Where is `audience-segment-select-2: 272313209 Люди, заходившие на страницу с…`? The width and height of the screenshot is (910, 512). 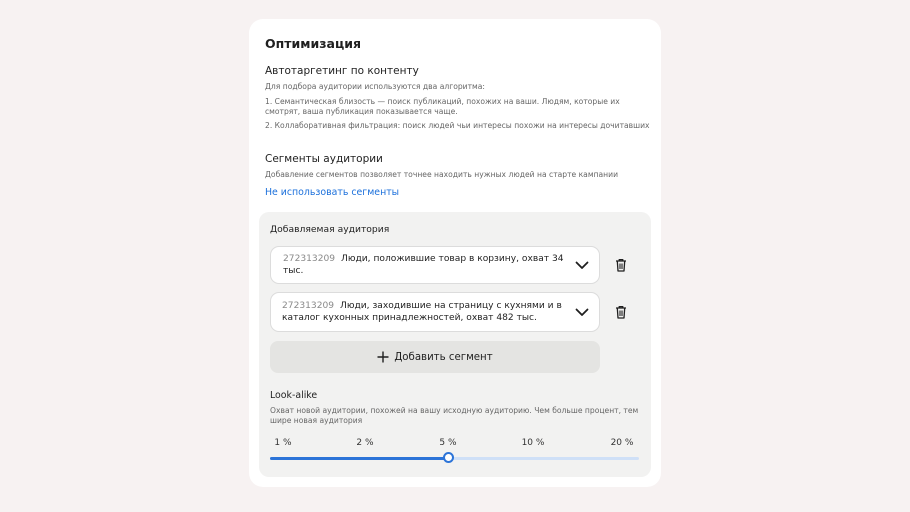
audience-segment-select-2: 272313209 Люди, заходившие на страницу с… is located at coordinates (435, 312).